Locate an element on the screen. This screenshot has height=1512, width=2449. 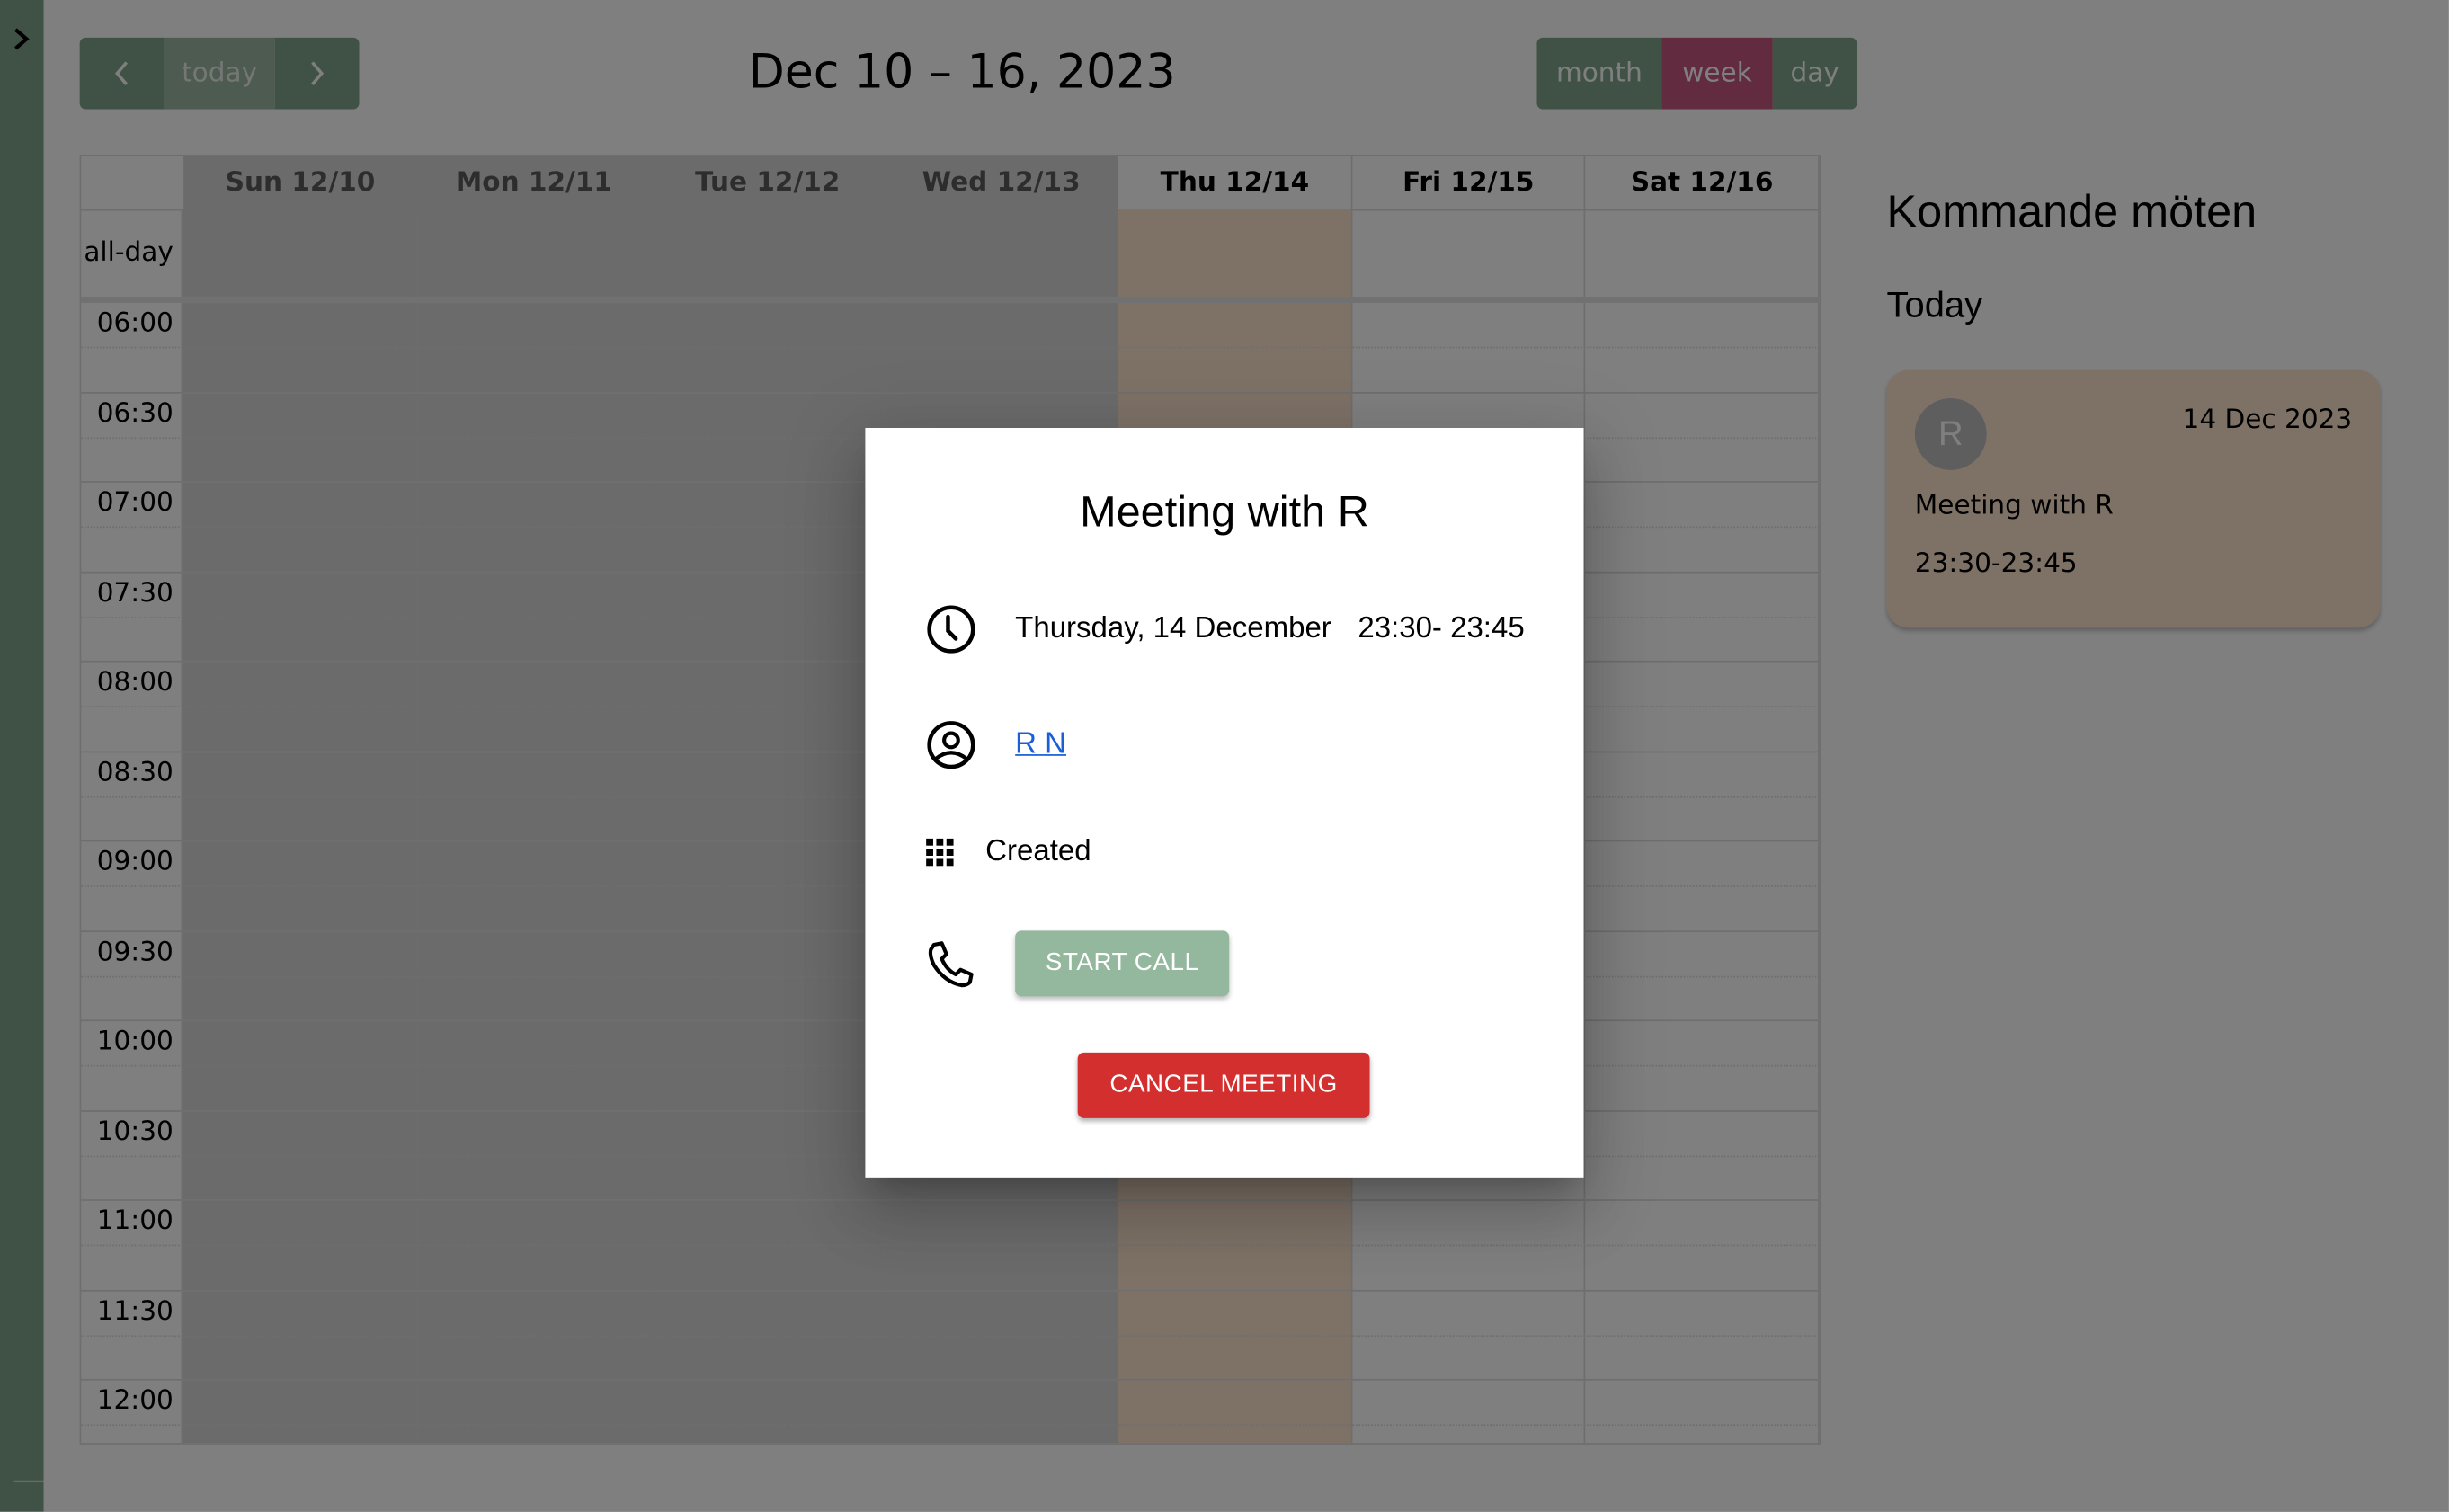
meeting-status-row: Created is located at coordinates (1007, 852).